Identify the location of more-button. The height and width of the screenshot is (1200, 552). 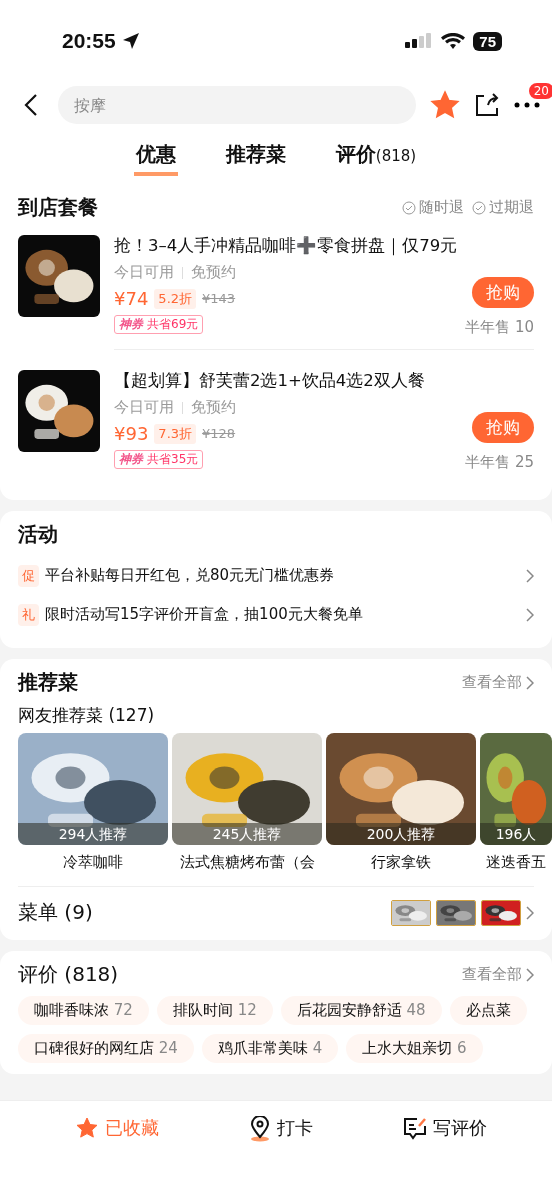
(527, 105).